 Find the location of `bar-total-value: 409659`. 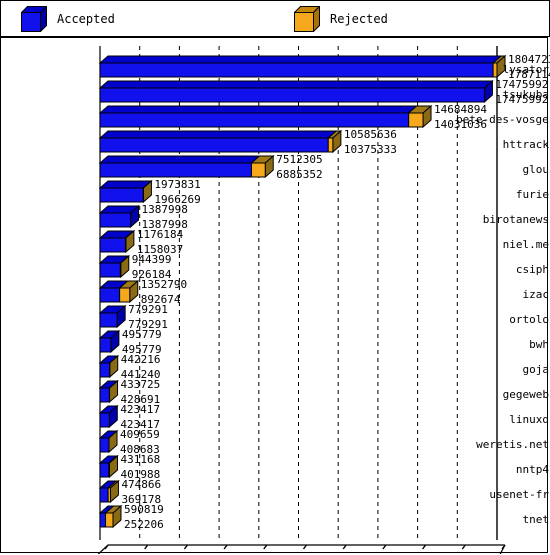

bar-total-value: 409659 is located at coordinates (140, 434).